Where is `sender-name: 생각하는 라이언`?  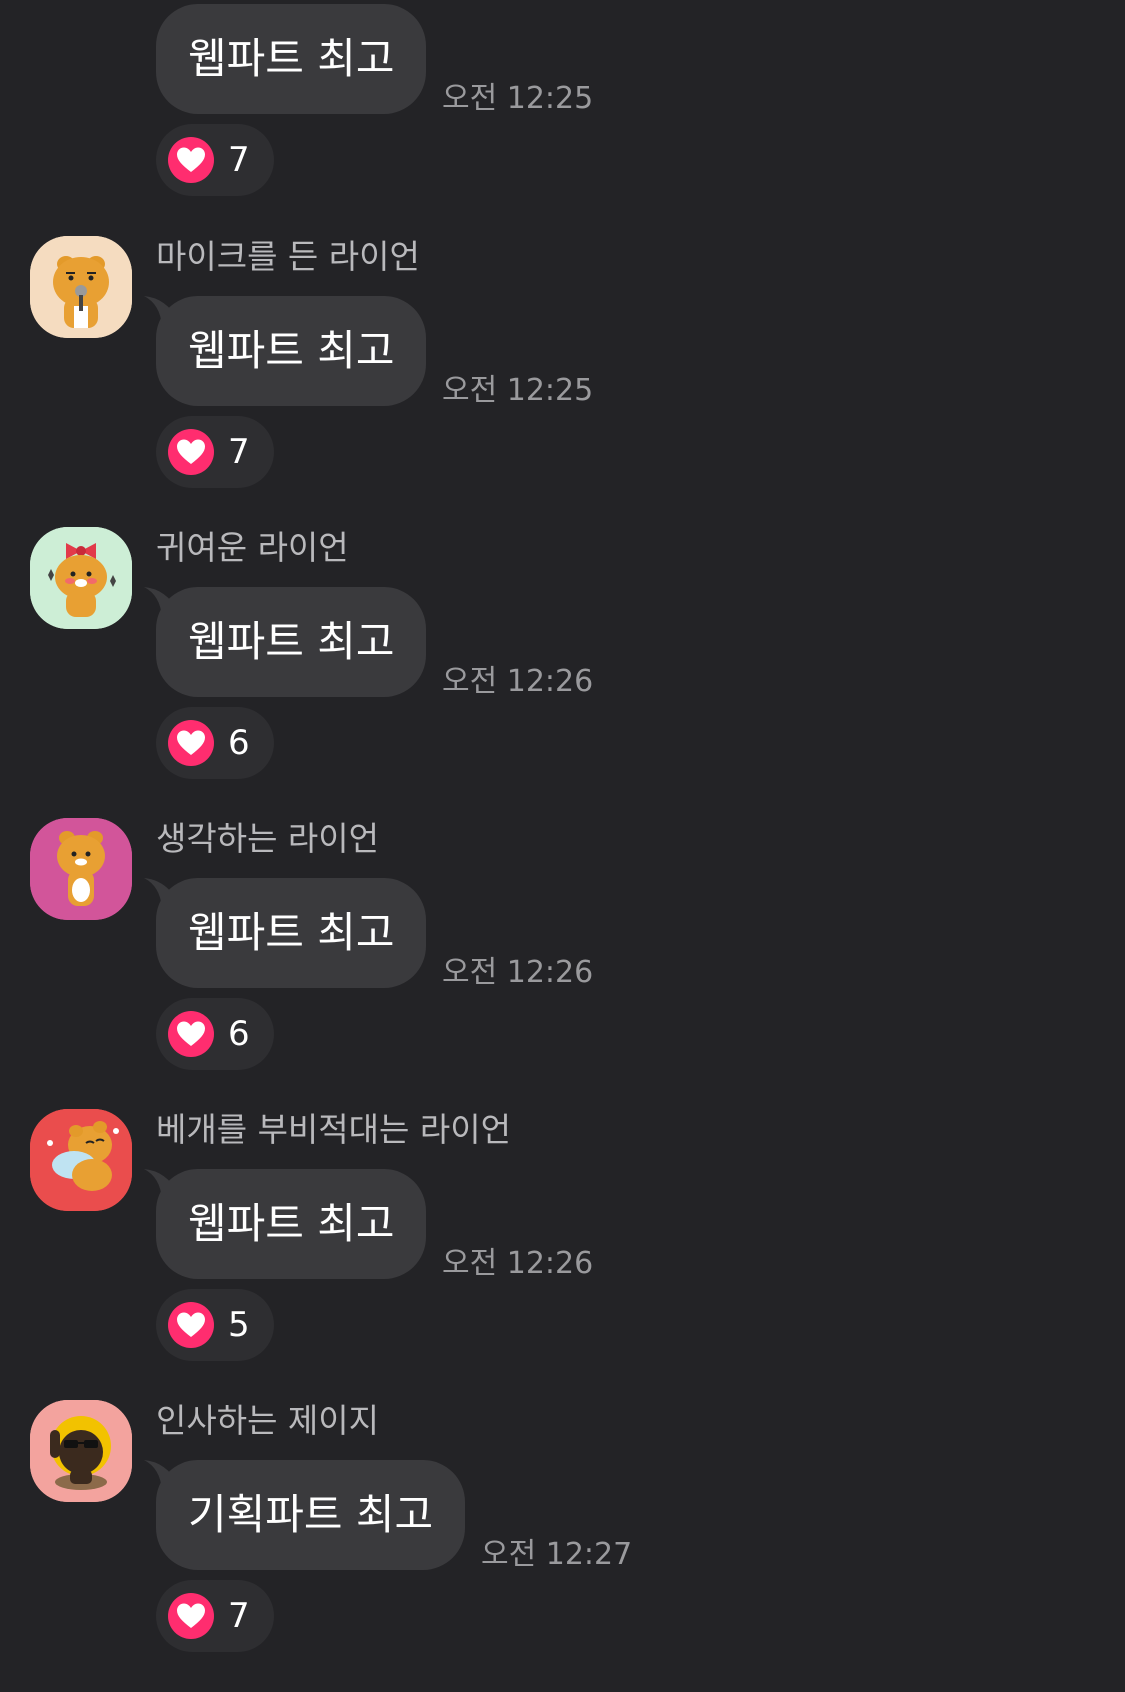
sender-name: 생각하는 라이언 is located at coordinates (268, 838).